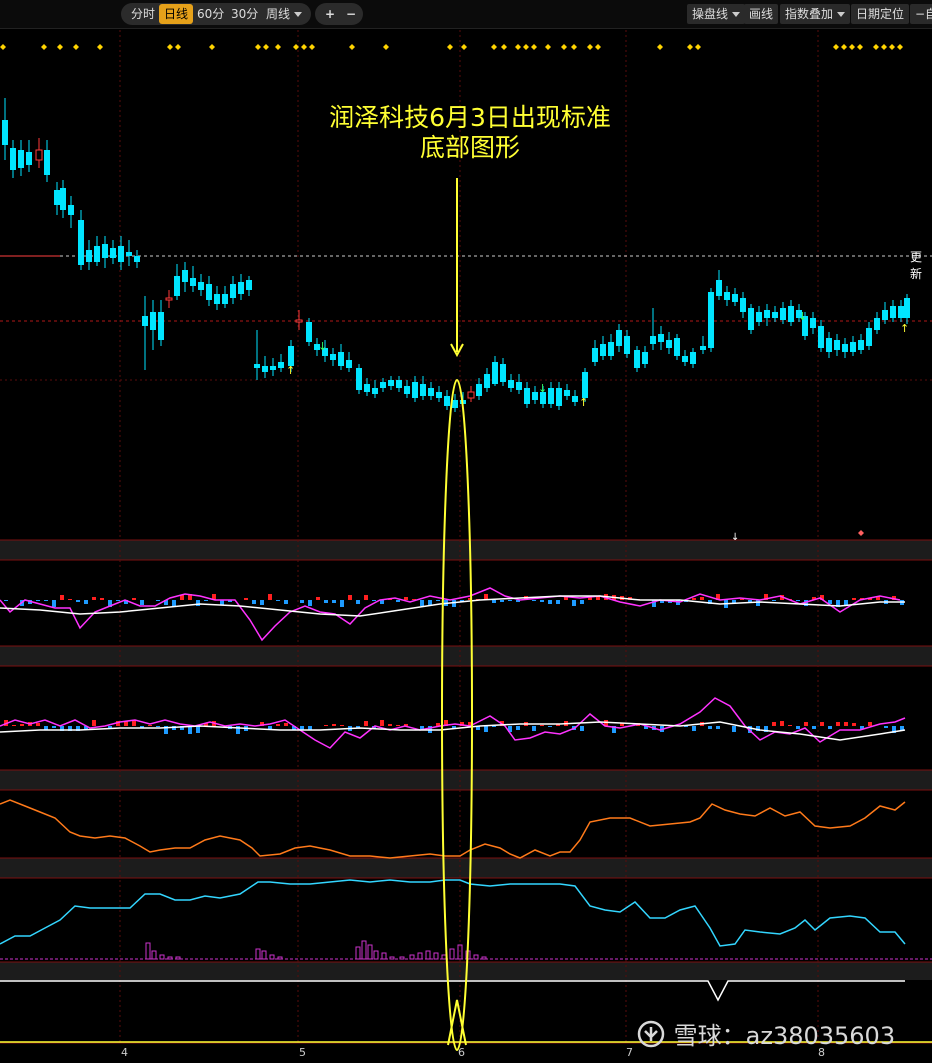  What do you see at coordinates (469, 147) in the screenshot?
I see `annotation-line-2: 底部图形` at bounding box center [469, 147].